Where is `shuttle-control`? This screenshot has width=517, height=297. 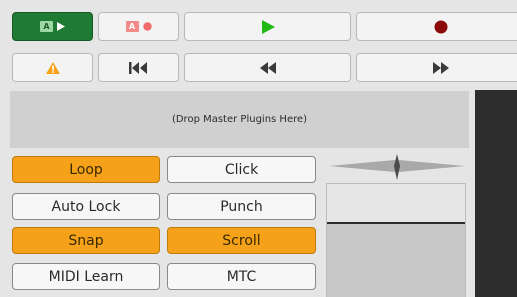 shuttle-control is located at coordinates (397, 167).